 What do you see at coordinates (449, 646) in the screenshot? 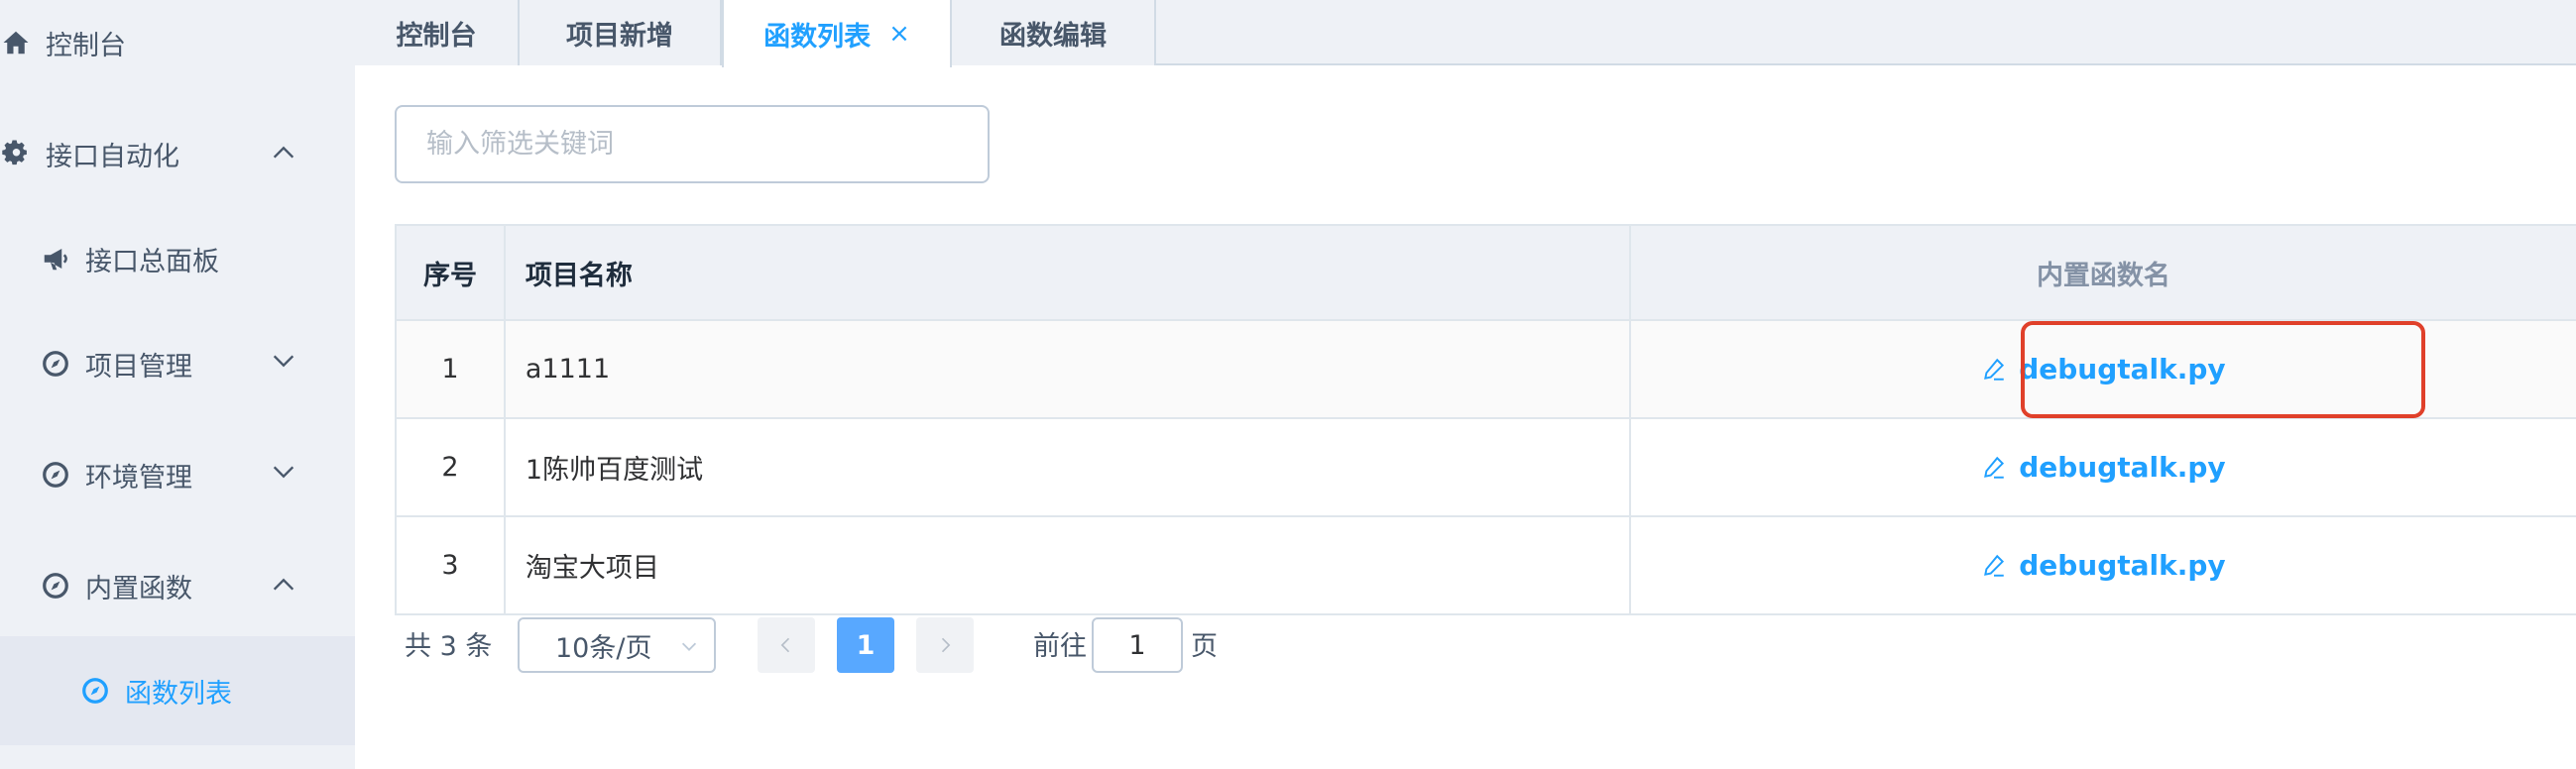
I see `pagination-total: 共 3 条` at bounding box center [449, 646].